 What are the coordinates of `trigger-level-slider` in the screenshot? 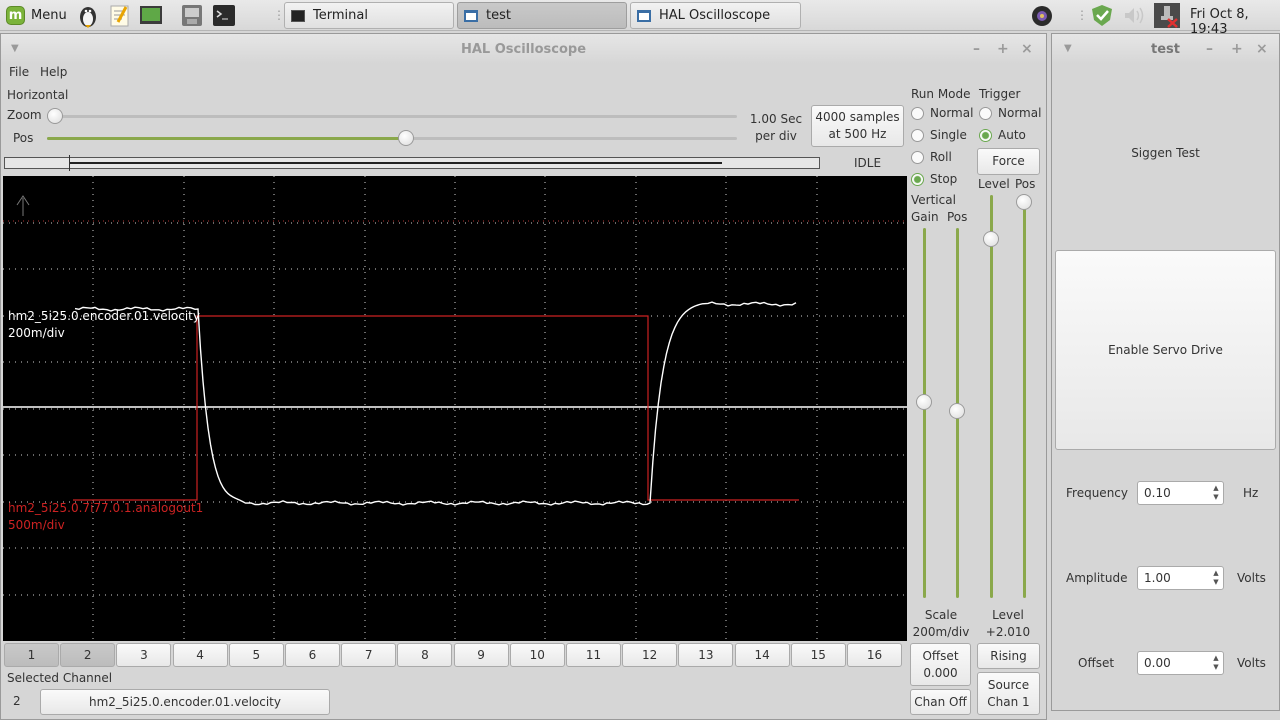 It's located at (991, 396).